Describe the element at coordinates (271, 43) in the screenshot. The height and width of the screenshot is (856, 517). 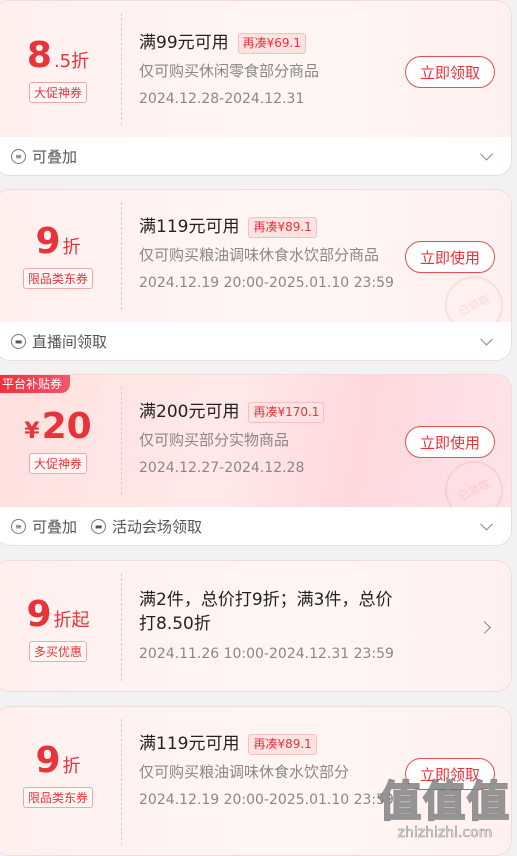
I see `remaining-amount-badge: 再凑¥69.1` at that location.